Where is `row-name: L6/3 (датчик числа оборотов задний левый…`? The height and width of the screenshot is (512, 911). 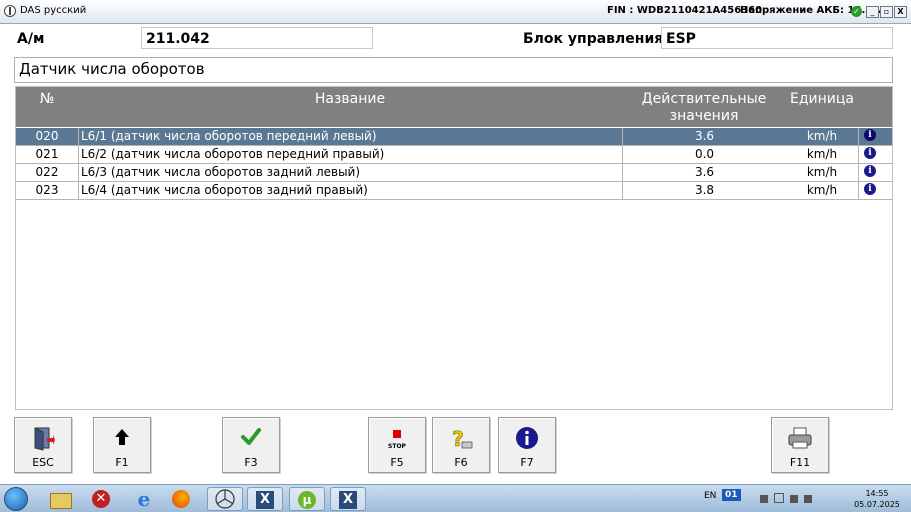 row-name: L6/3 (датчик числа оборотов задний левый… is located at coordinates (350, 172).